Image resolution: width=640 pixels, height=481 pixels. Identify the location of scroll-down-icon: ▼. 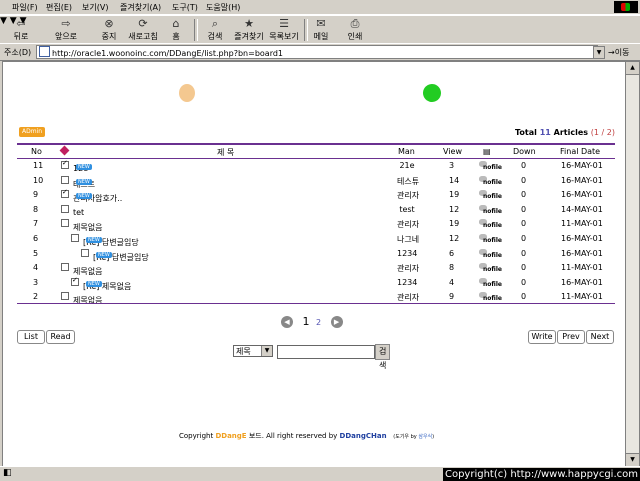
(632, 459).